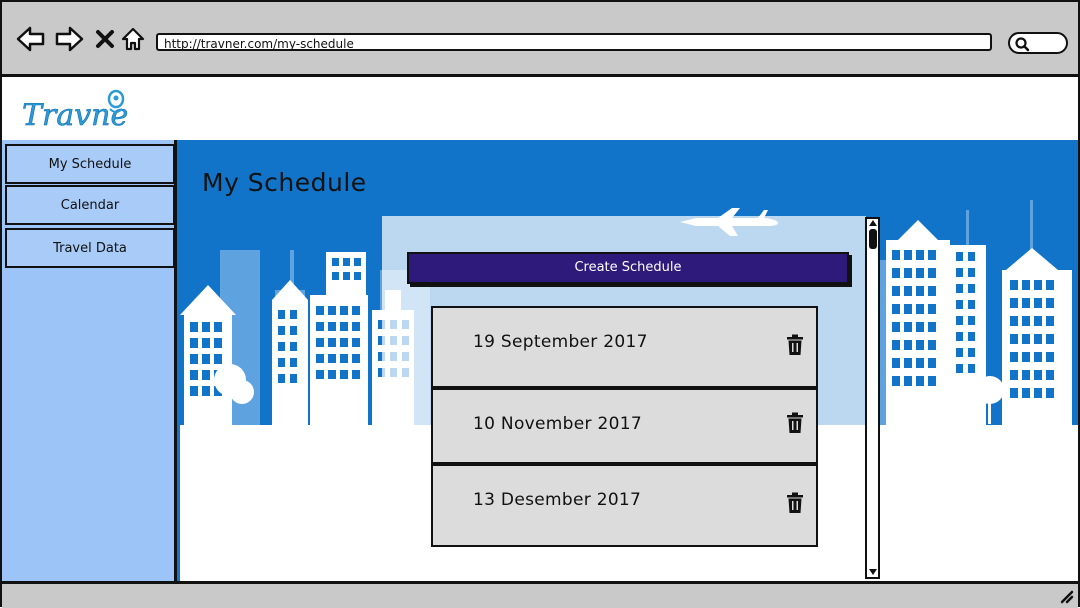 This screenshot has width=1080, height=608. Describe the element at coordinates (76, 115) in the screenshot. I see `svg-text: Travner` at that location.